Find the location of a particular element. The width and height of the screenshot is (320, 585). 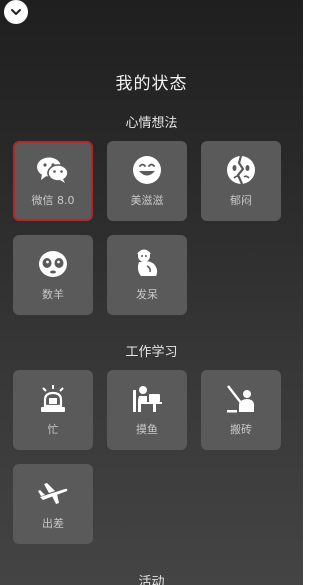

page-title: 我的状态 is located at coordinates (151, 84).